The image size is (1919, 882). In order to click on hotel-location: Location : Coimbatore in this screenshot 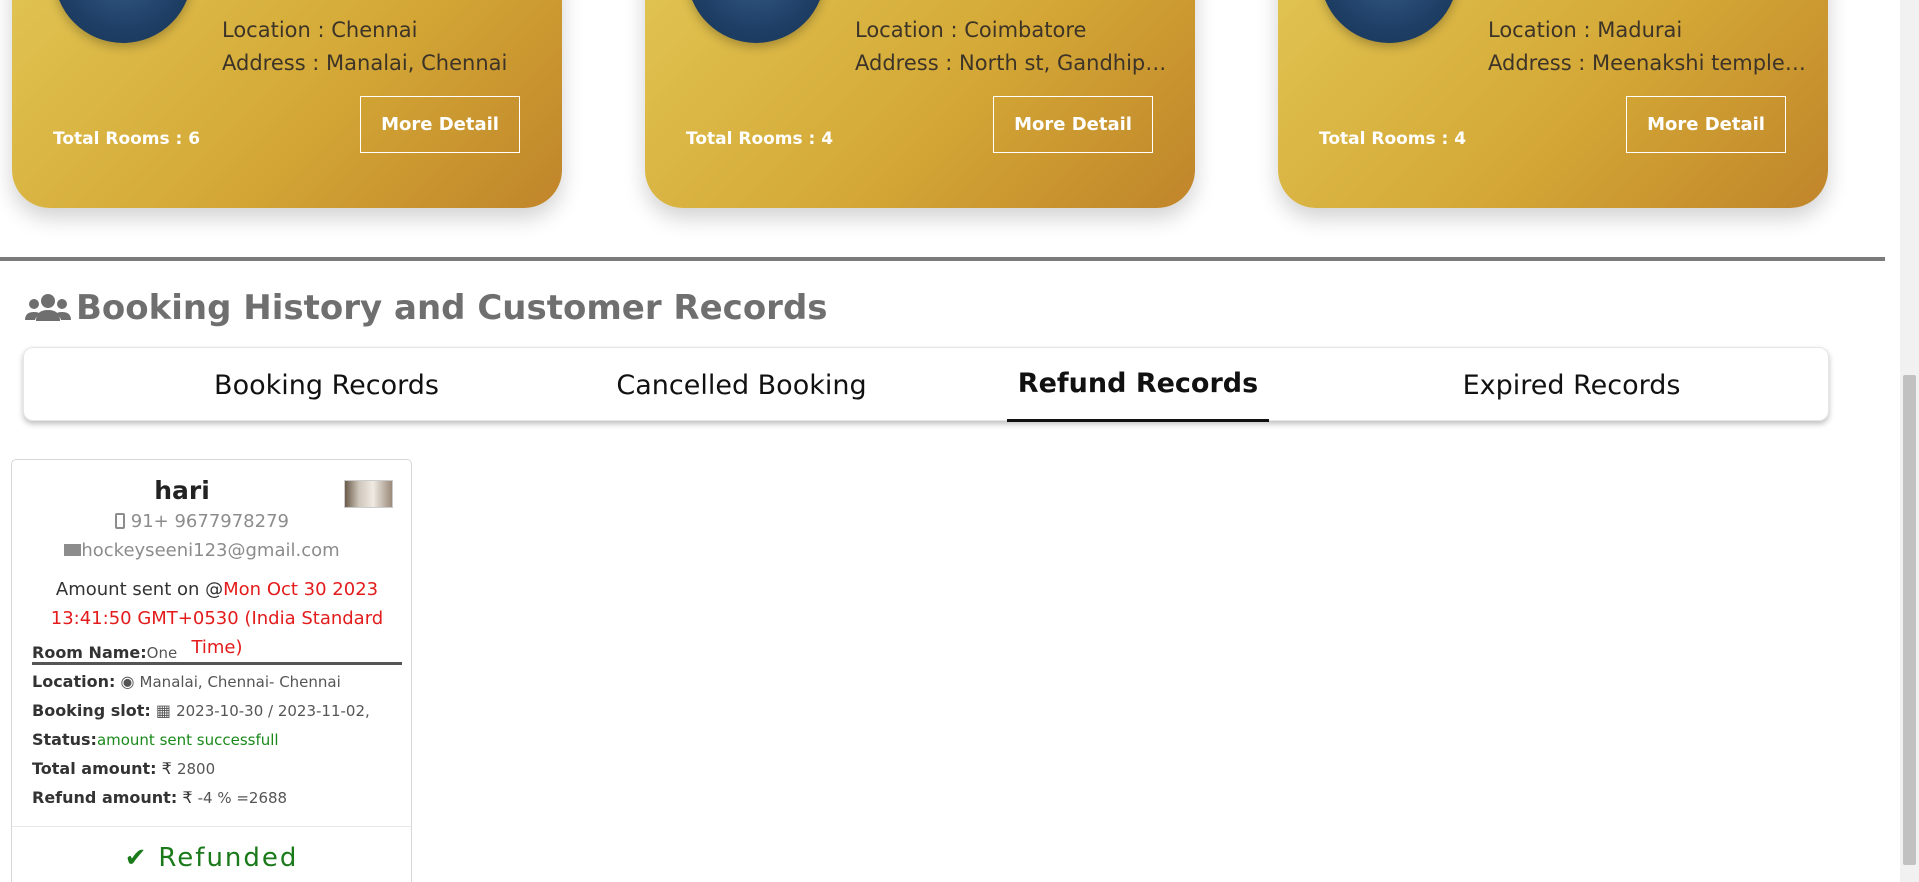, I will do `click(971, 30)`.